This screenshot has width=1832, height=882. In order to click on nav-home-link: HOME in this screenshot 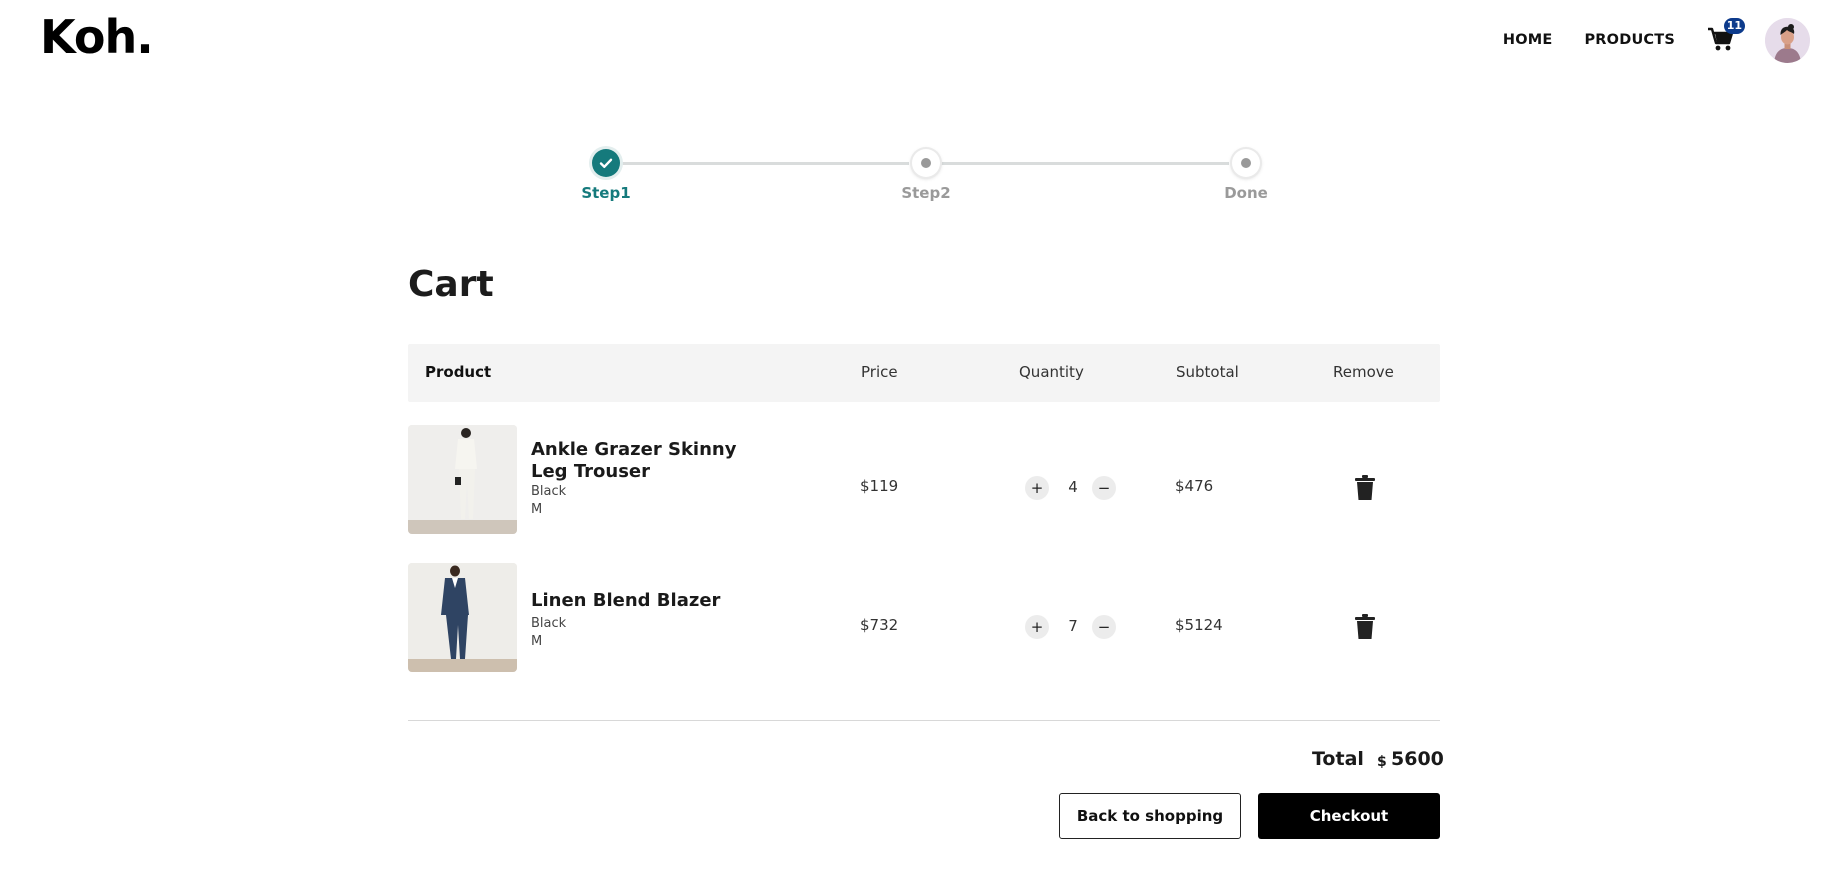, I will do `click(1528, 40)`.